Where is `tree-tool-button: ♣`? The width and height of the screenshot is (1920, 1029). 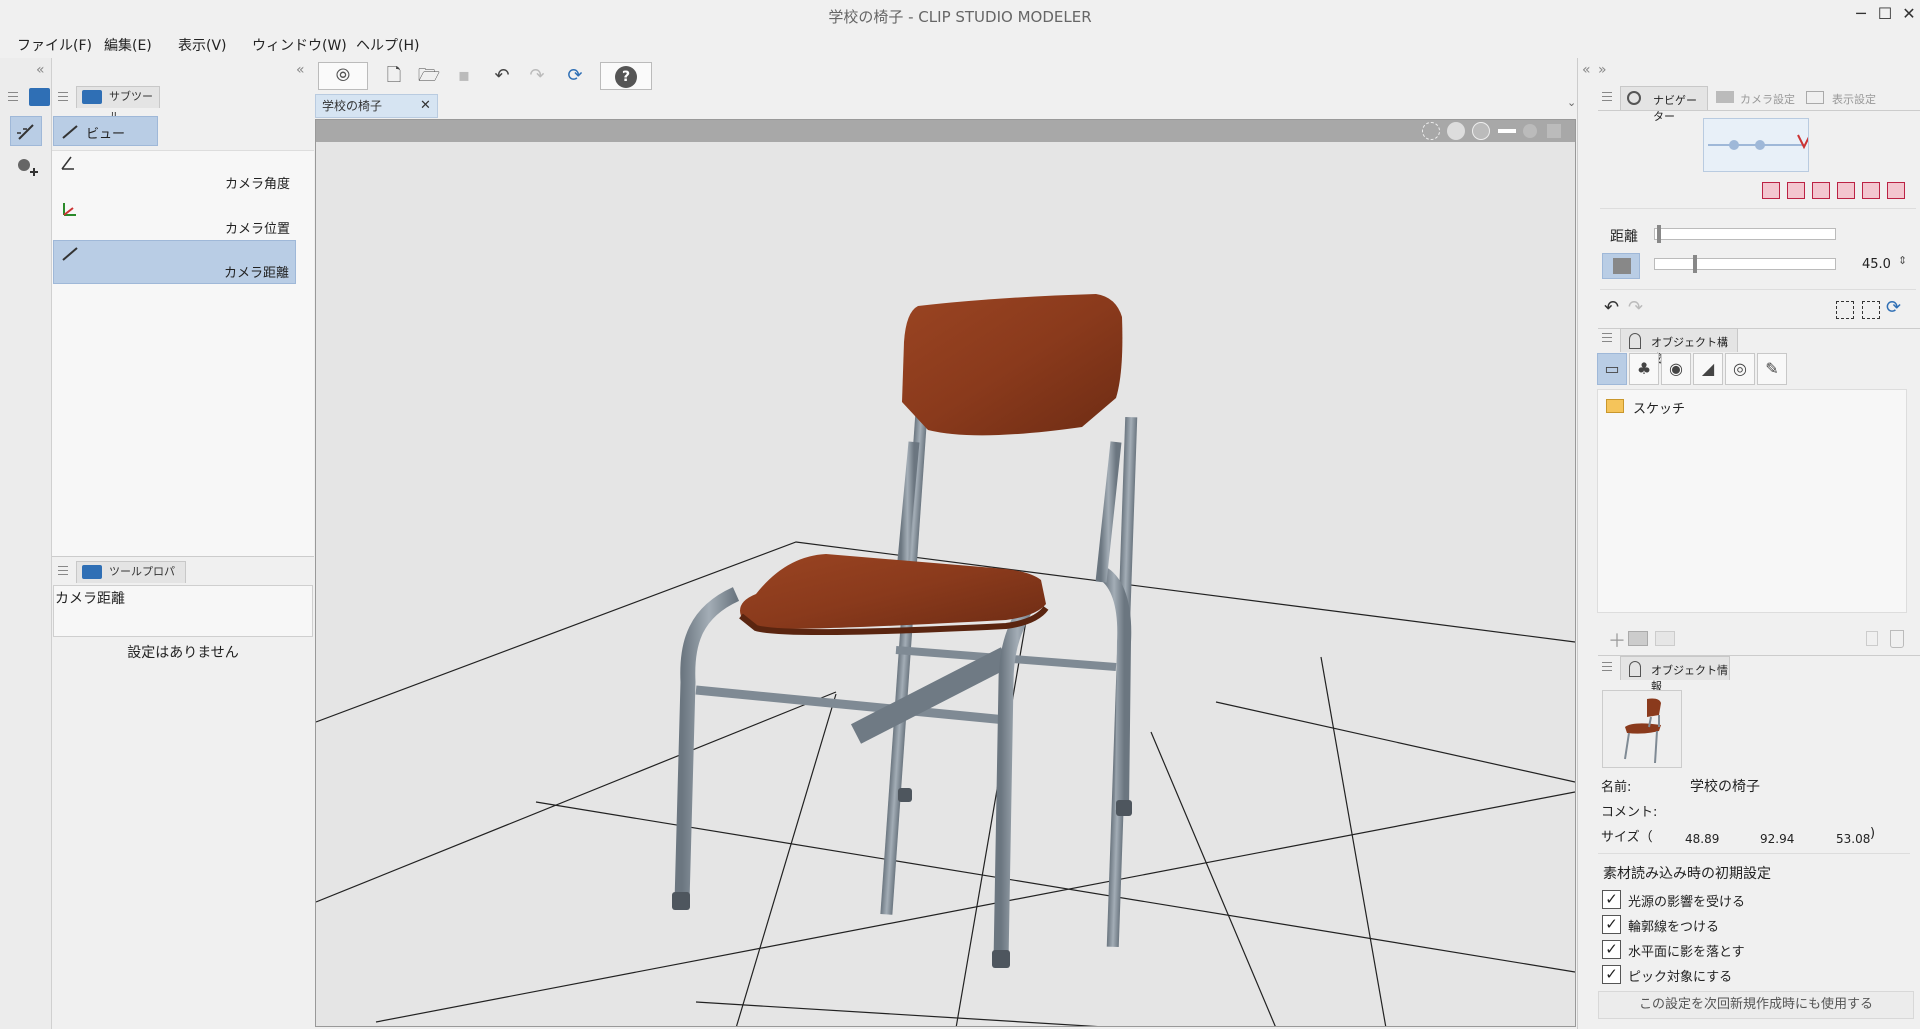
tree-tool-button: ♣ is located at coordinates (1644, 369).